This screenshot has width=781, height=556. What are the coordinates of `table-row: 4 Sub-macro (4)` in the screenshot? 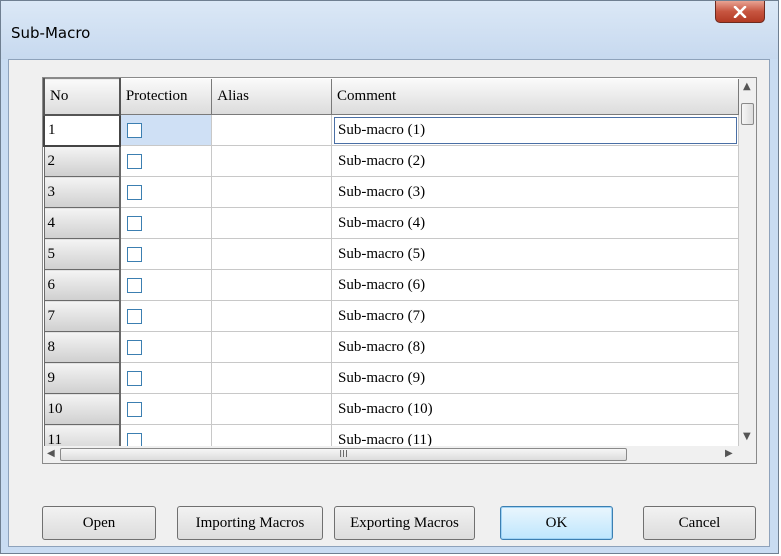 It's located at (391, 223).